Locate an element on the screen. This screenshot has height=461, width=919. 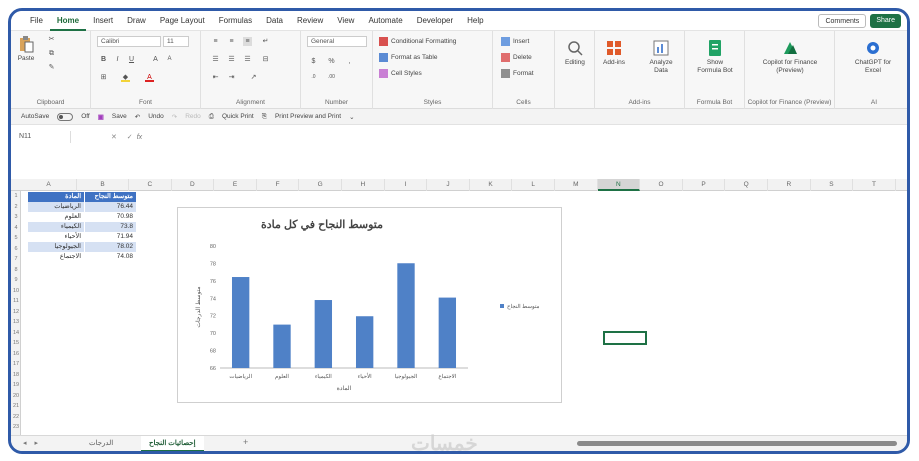
cell-subject: العلوم is located at coordinates (56, 217).